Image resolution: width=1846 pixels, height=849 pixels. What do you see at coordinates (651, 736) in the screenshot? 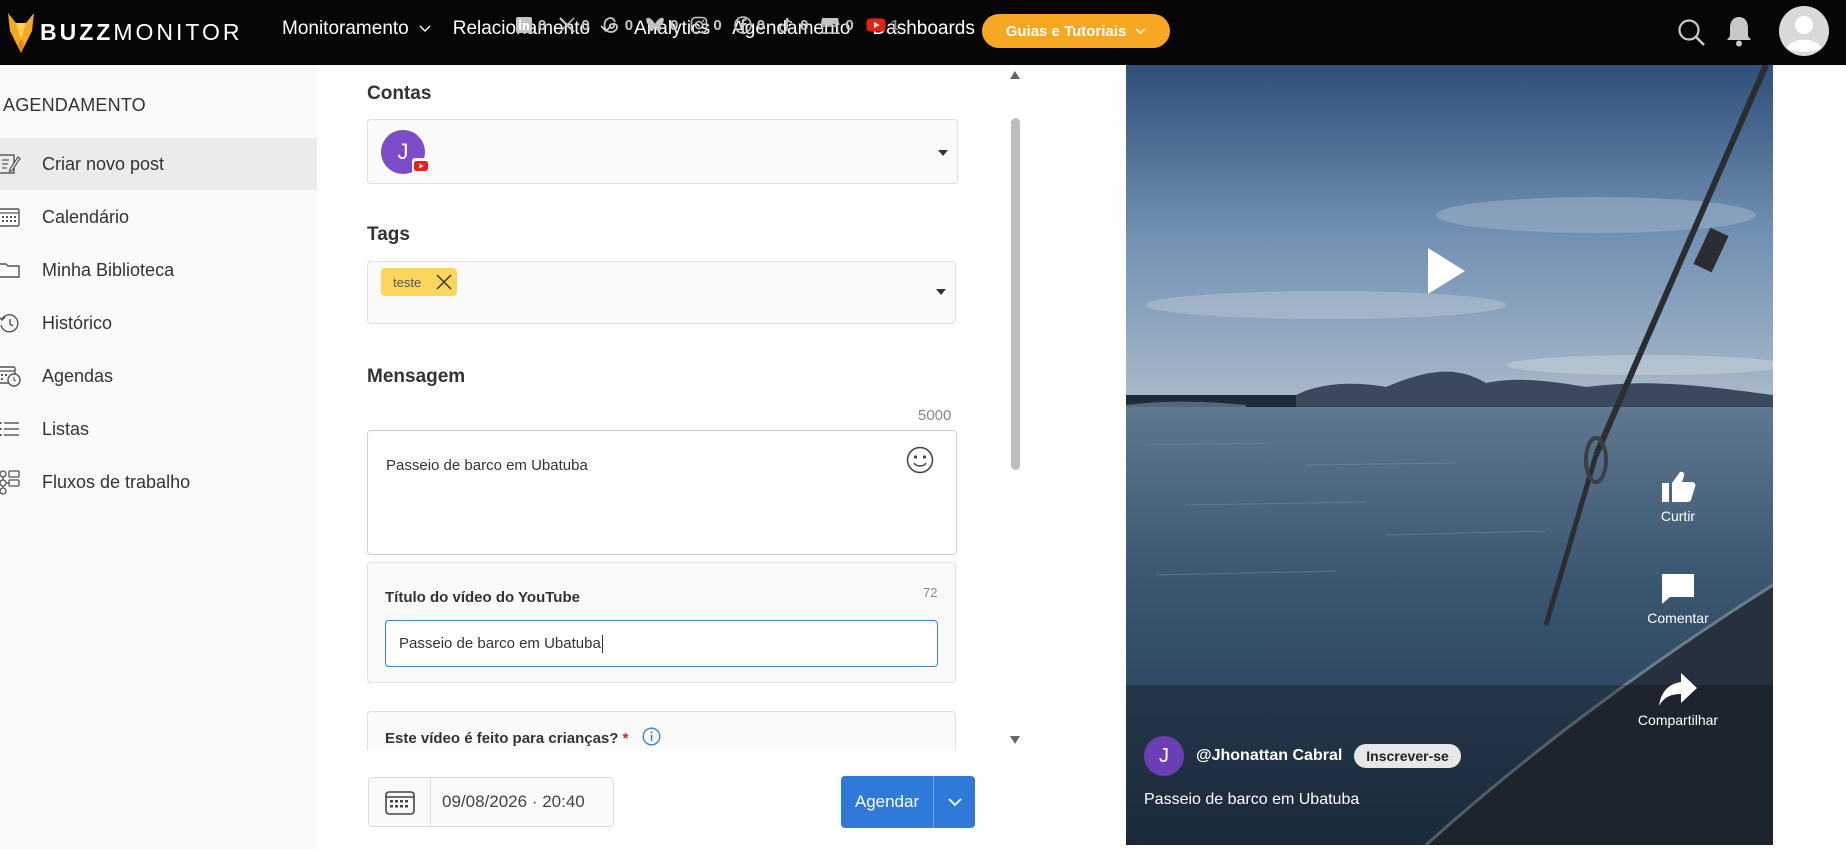
I see `info-icon` at bounding box center [651, 736].